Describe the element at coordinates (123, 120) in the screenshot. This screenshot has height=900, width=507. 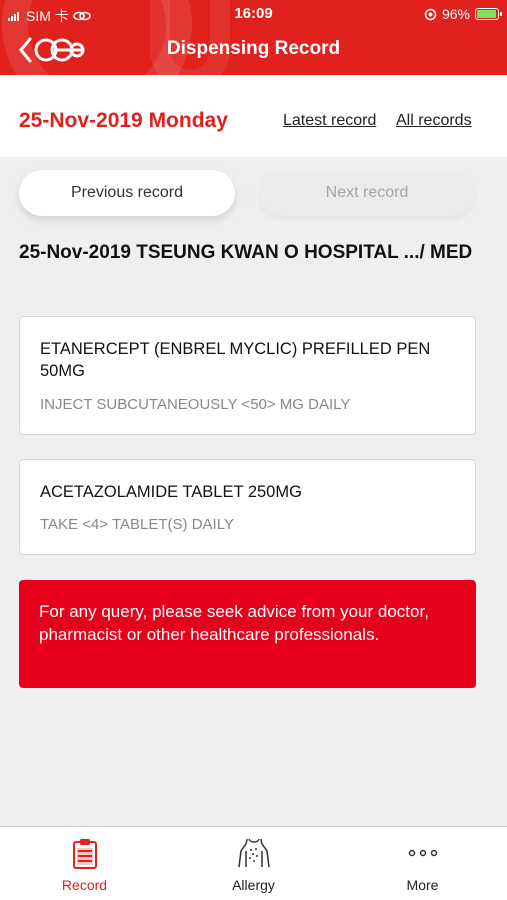
I see `record-date: 25-Nov-2019 Monday` at that location.